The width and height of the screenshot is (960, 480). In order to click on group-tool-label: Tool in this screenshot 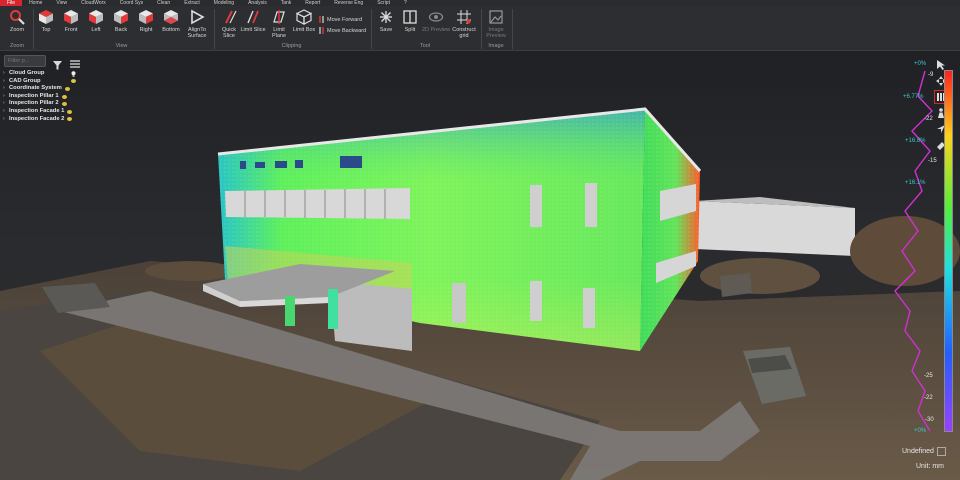, I will do `click(425, 46)`.